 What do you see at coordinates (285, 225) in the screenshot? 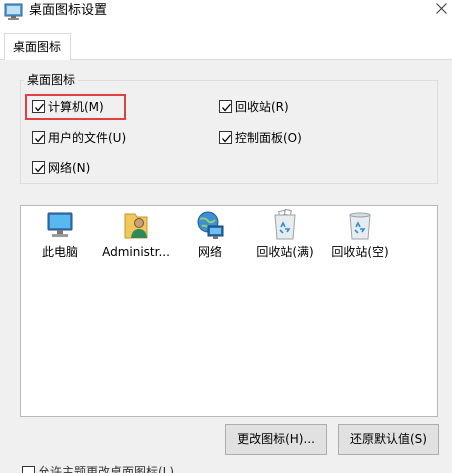
I see `recycle-bin-full-icon` at bounding box center [285, 225].